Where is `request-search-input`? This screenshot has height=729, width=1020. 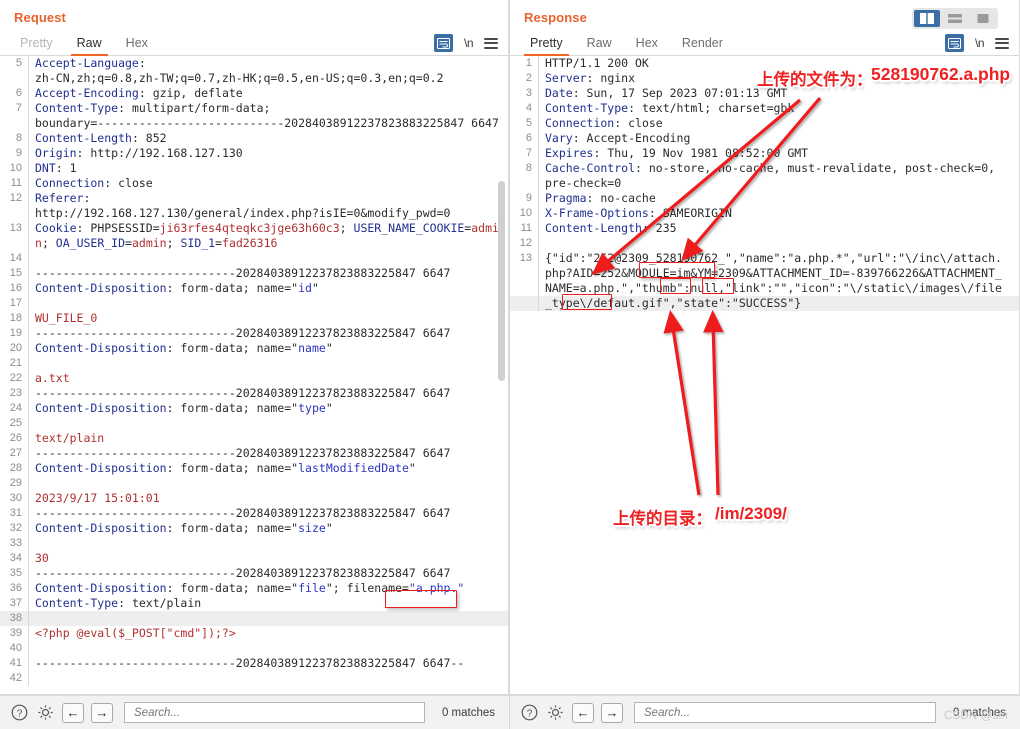 request-search-input is located at coordinates (274, 712).